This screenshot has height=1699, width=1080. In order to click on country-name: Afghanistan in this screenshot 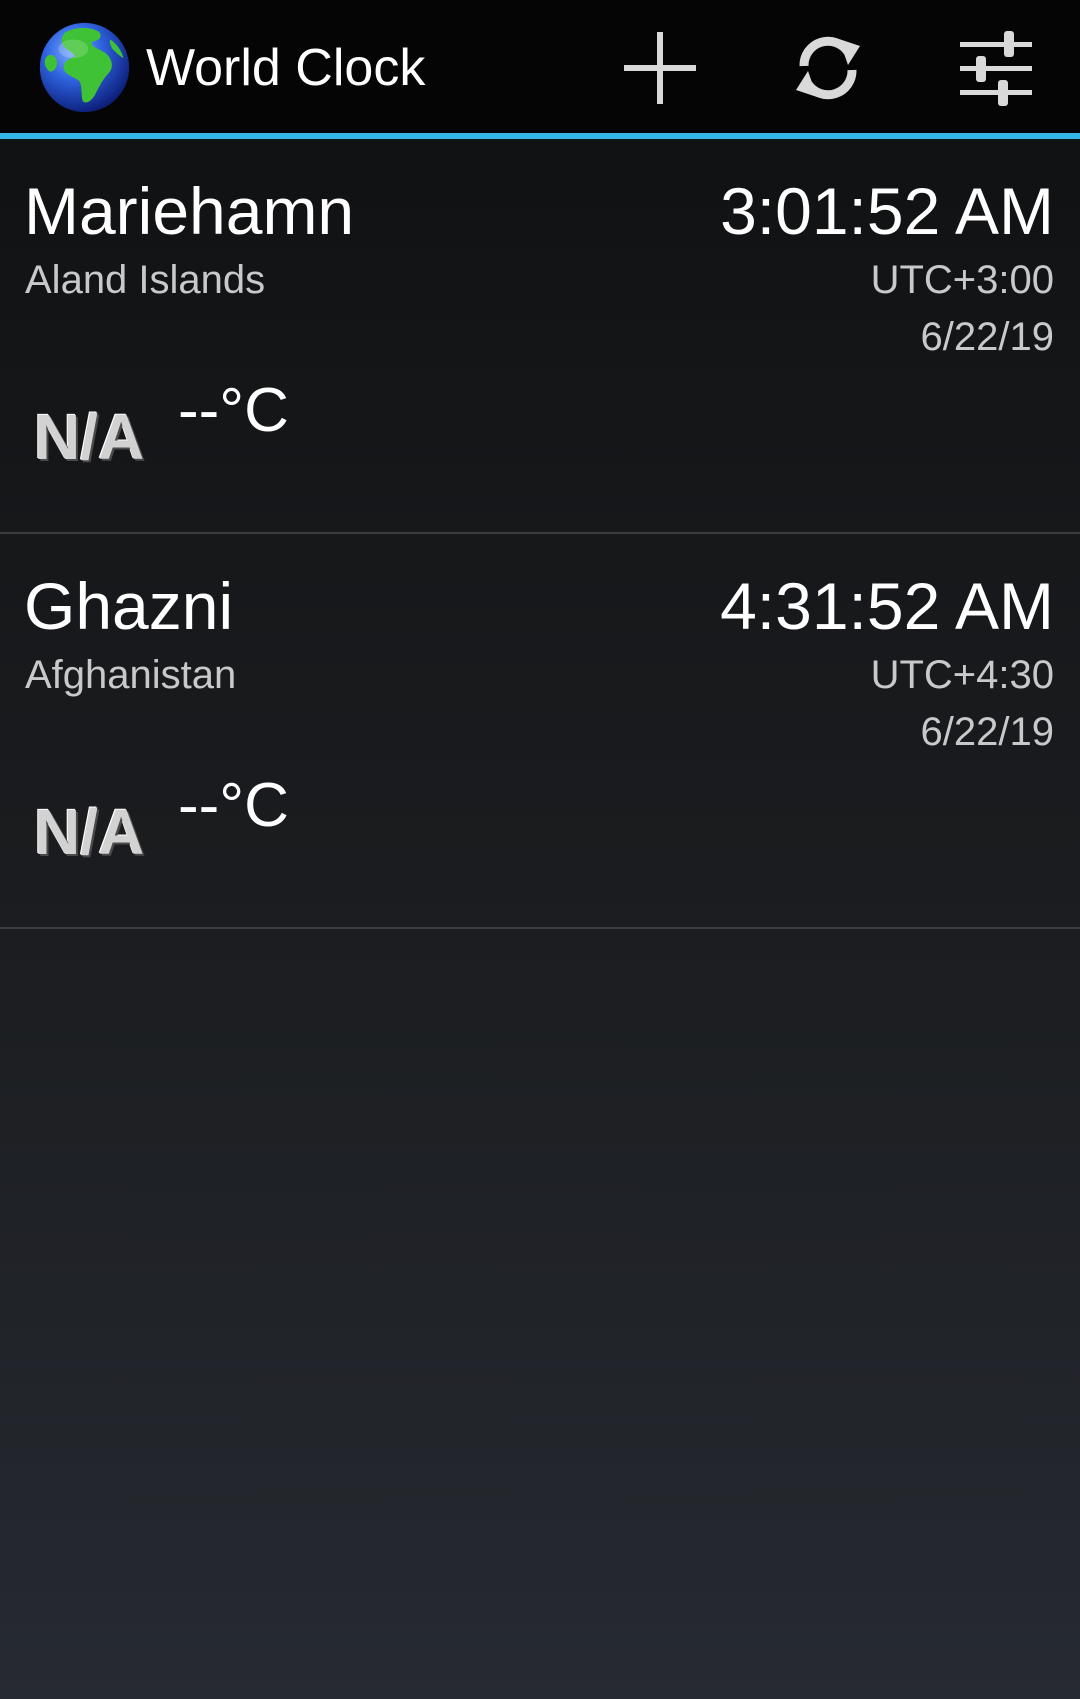, I will do `click(131, 675)`.